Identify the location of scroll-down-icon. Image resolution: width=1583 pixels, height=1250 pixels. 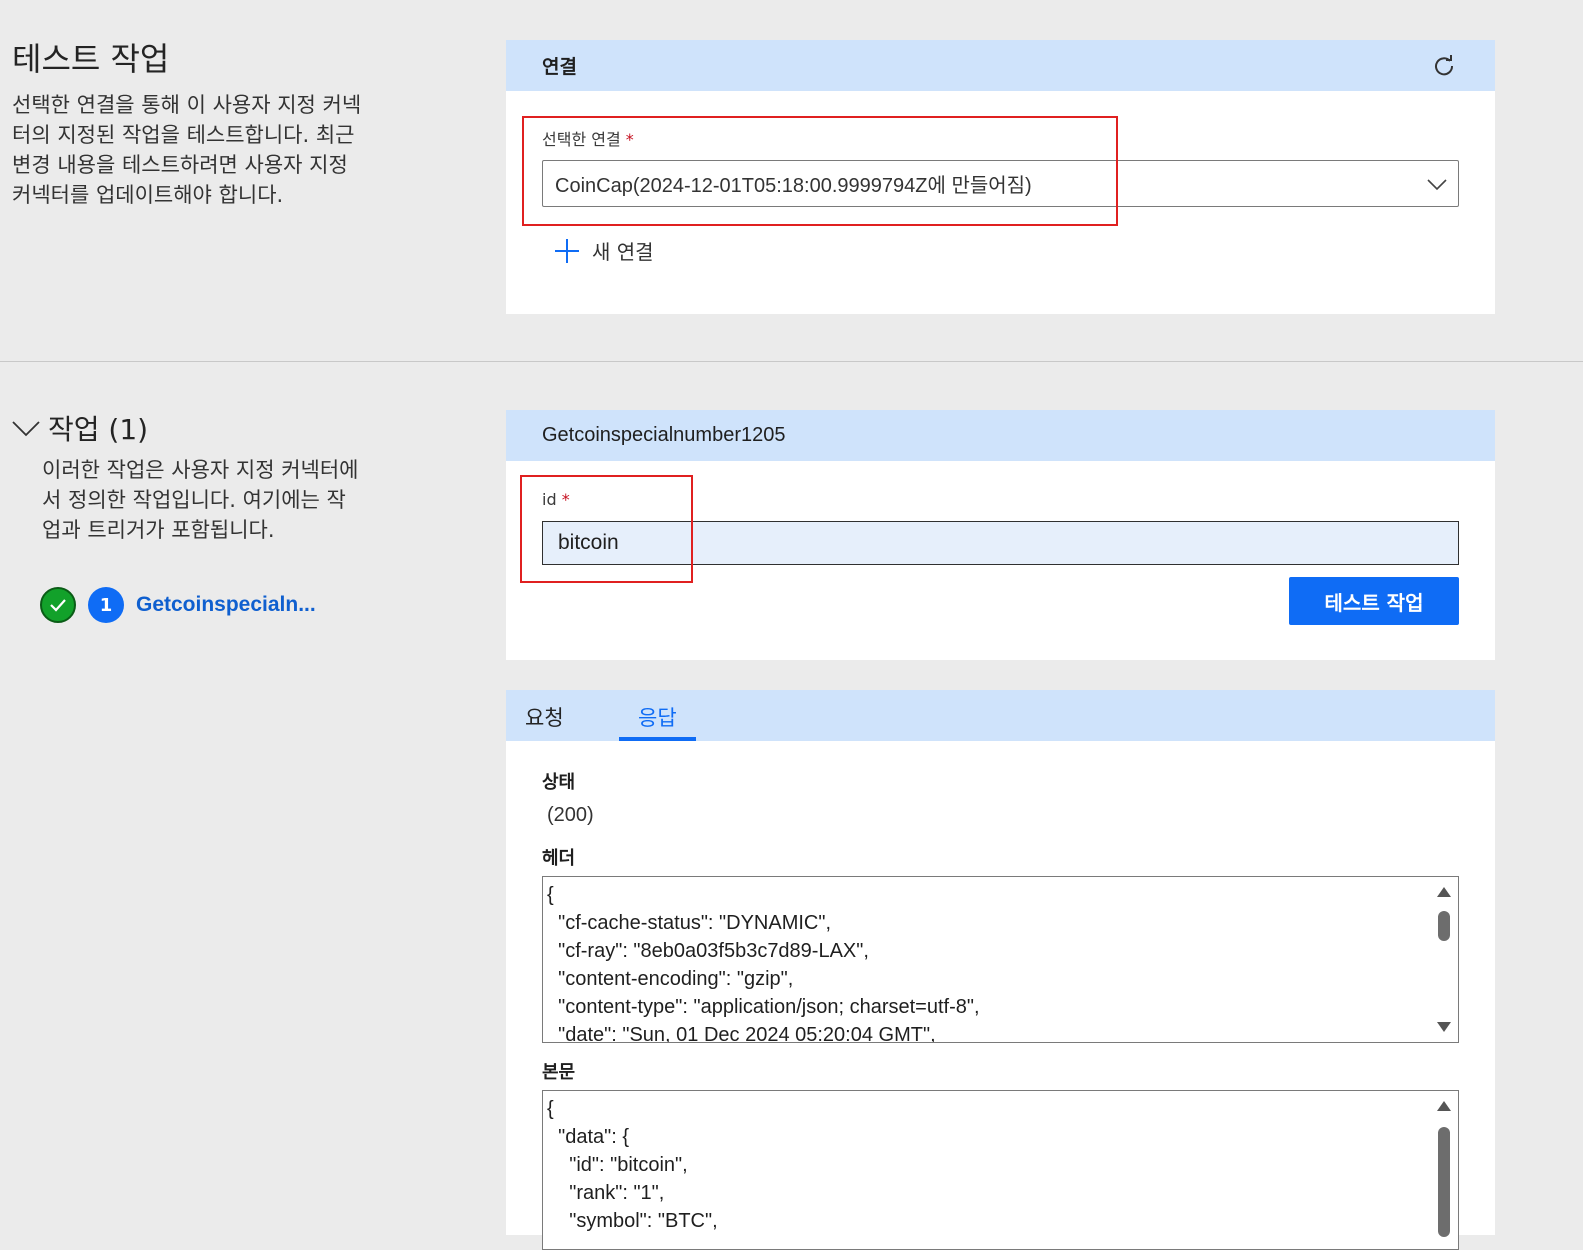
(1444, 1027).